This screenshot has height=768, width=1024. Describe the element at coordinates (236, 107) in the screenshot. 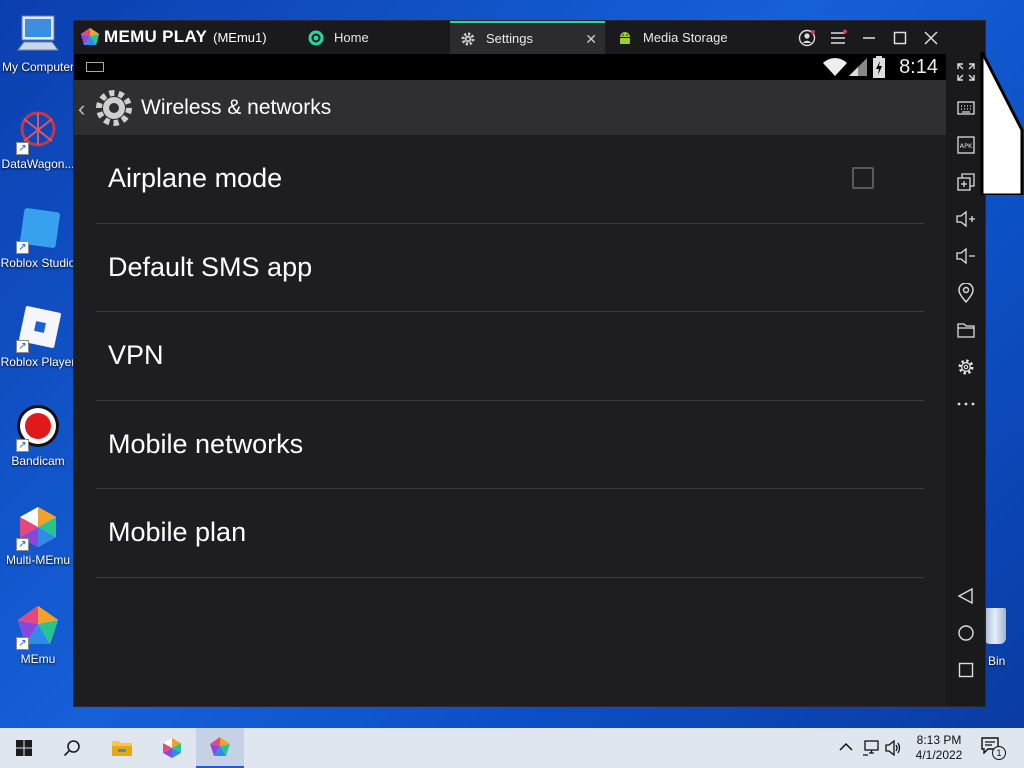

I see `page-title: Wireless & networks` at that location.